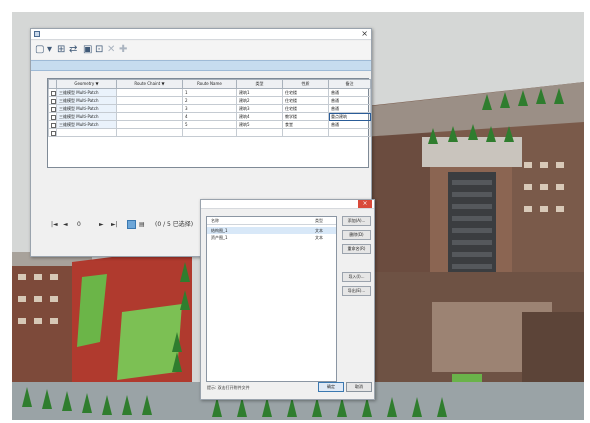 Image resolution: width=590 pixels, height=423 pixels. What do you see at coordinates (123, 50) in the screenshot?
I see `add-field-icon: ✚` at bounding box center [123, 50].